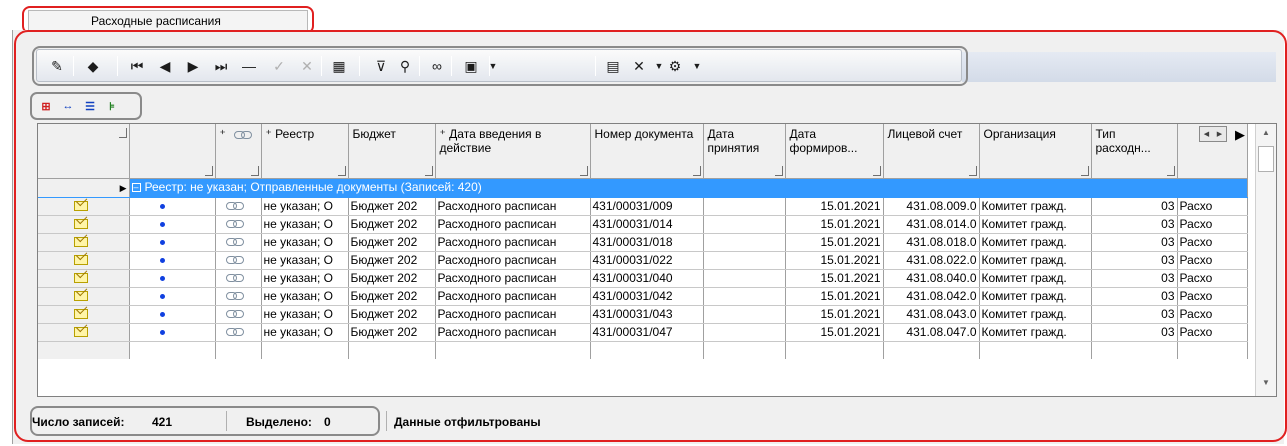 This screenshot has width=1287, height=446. What do you see at coordinates (513, 151) in the screenshot?
I see `column-header-effective_date: ⁺ Дата введения в действие` at bounding box center [513, 151].